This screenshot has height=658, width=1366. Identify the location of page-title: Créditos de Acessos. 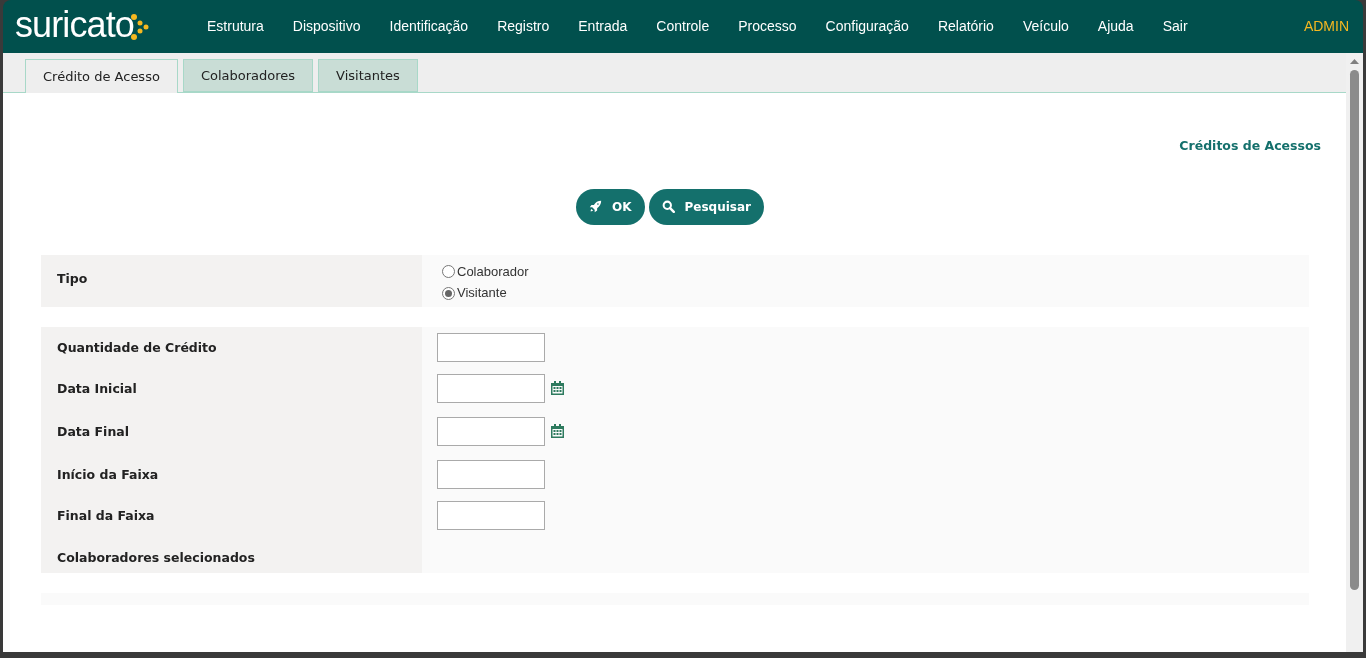
(1250, 146).